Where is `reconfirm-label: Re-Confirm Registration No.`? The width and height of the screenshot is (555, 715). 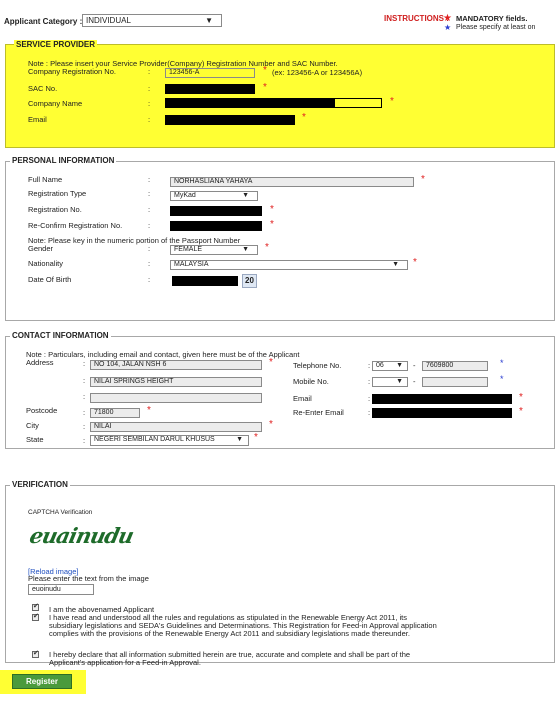 reconfirm-label: Re-Confirm Registration No. is located at coordinates (75, 225).